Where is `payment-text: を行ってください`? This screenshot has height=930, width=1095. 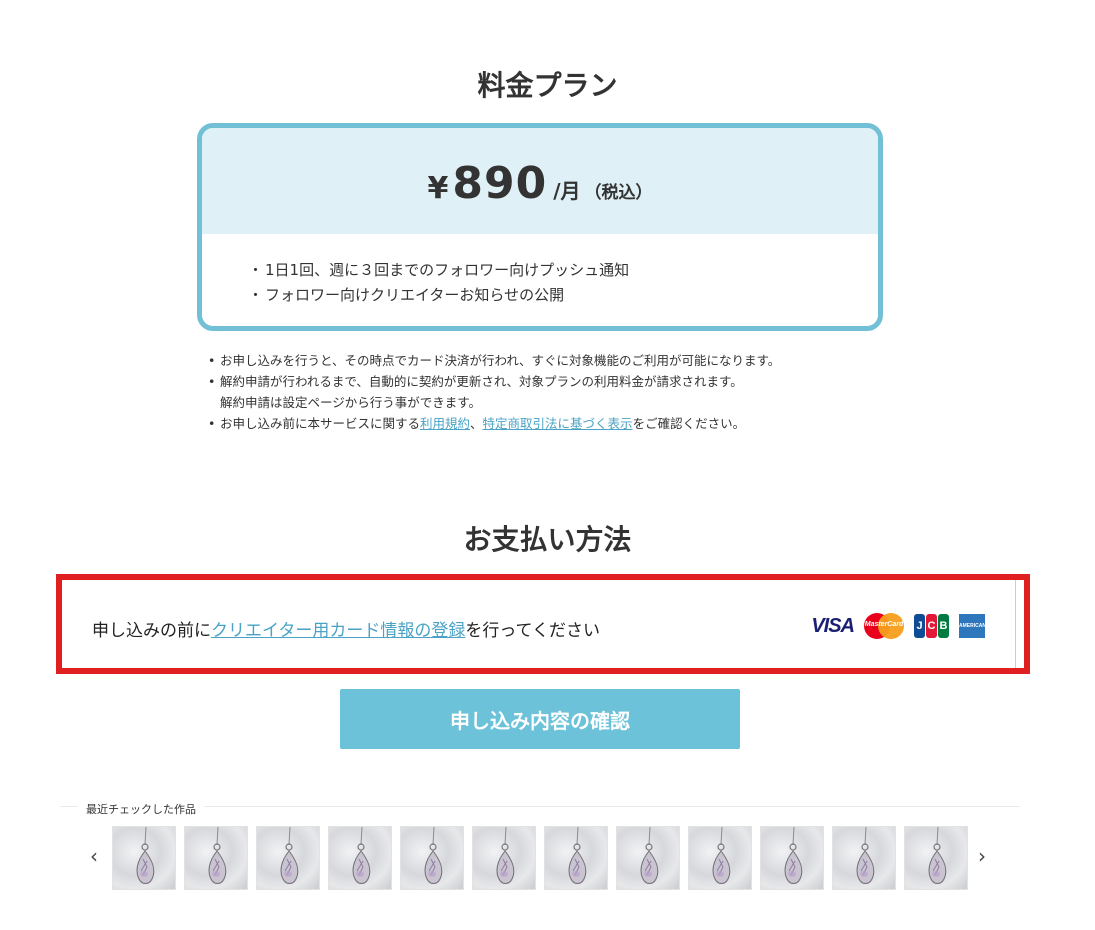
payment-text: を行ってください is located at coordinates (532, 631).